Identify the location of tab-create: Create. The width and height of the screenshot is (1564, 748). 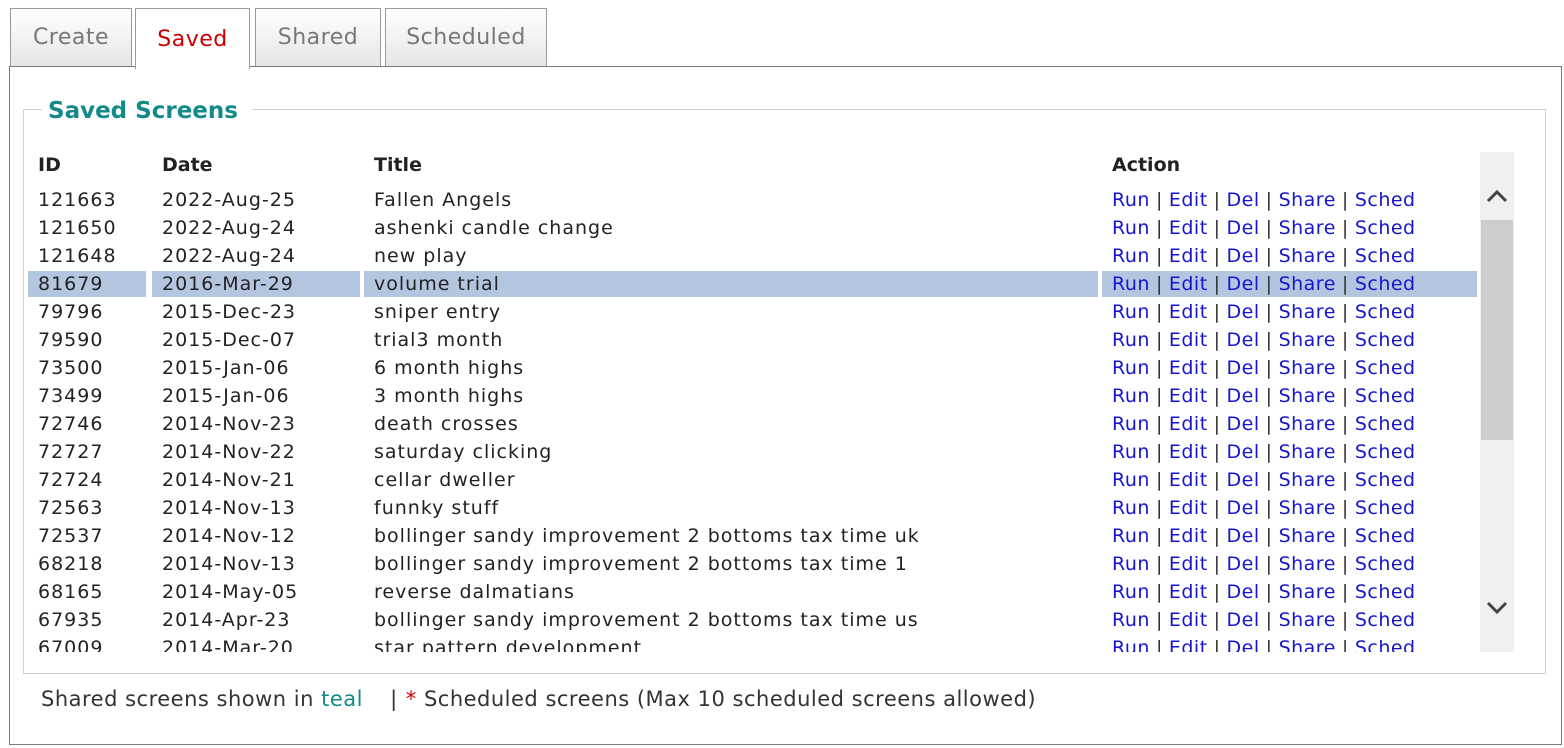
(71, 37).